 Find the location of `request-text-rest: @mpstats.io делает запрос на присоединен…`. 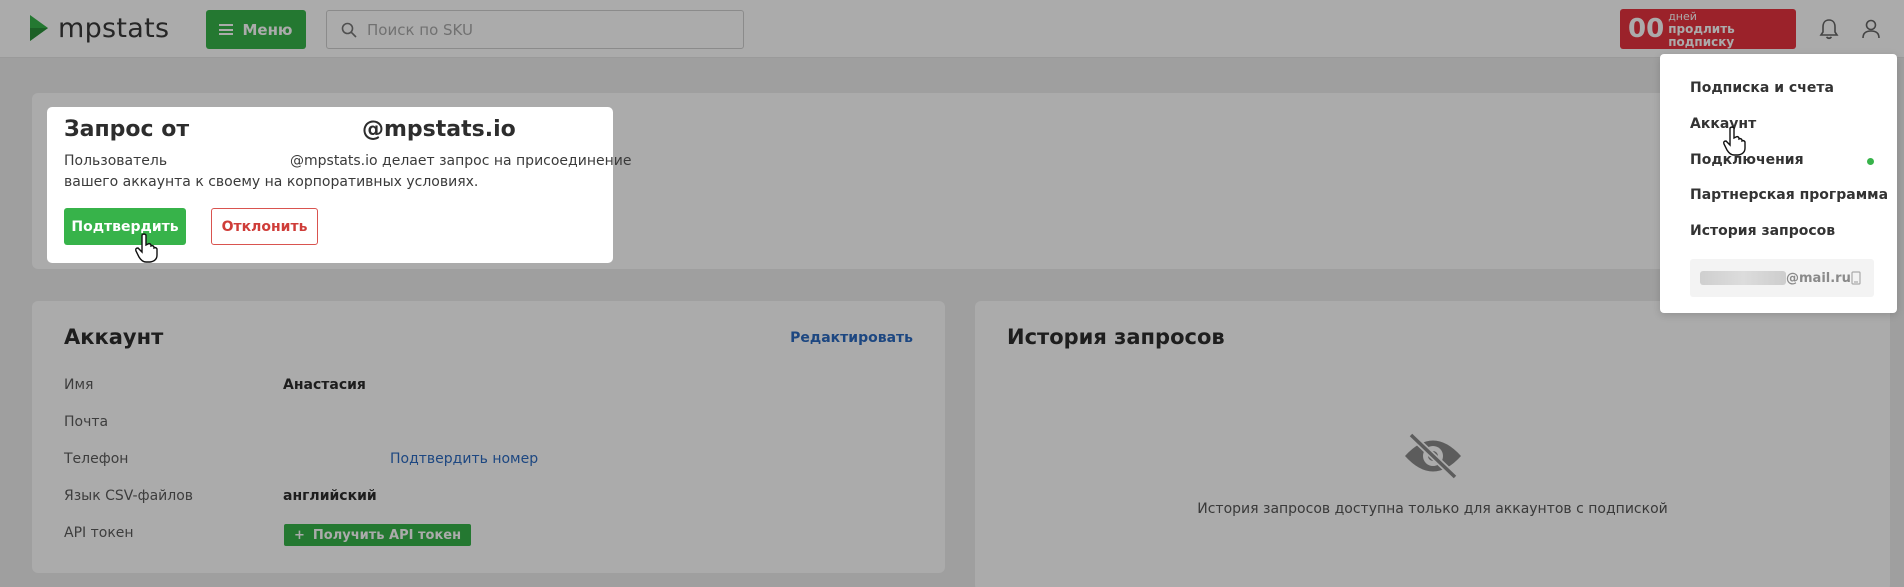

request-text-rest: @mpstats.io делает запрос на присоединен… is located at coordinates (461, 161).